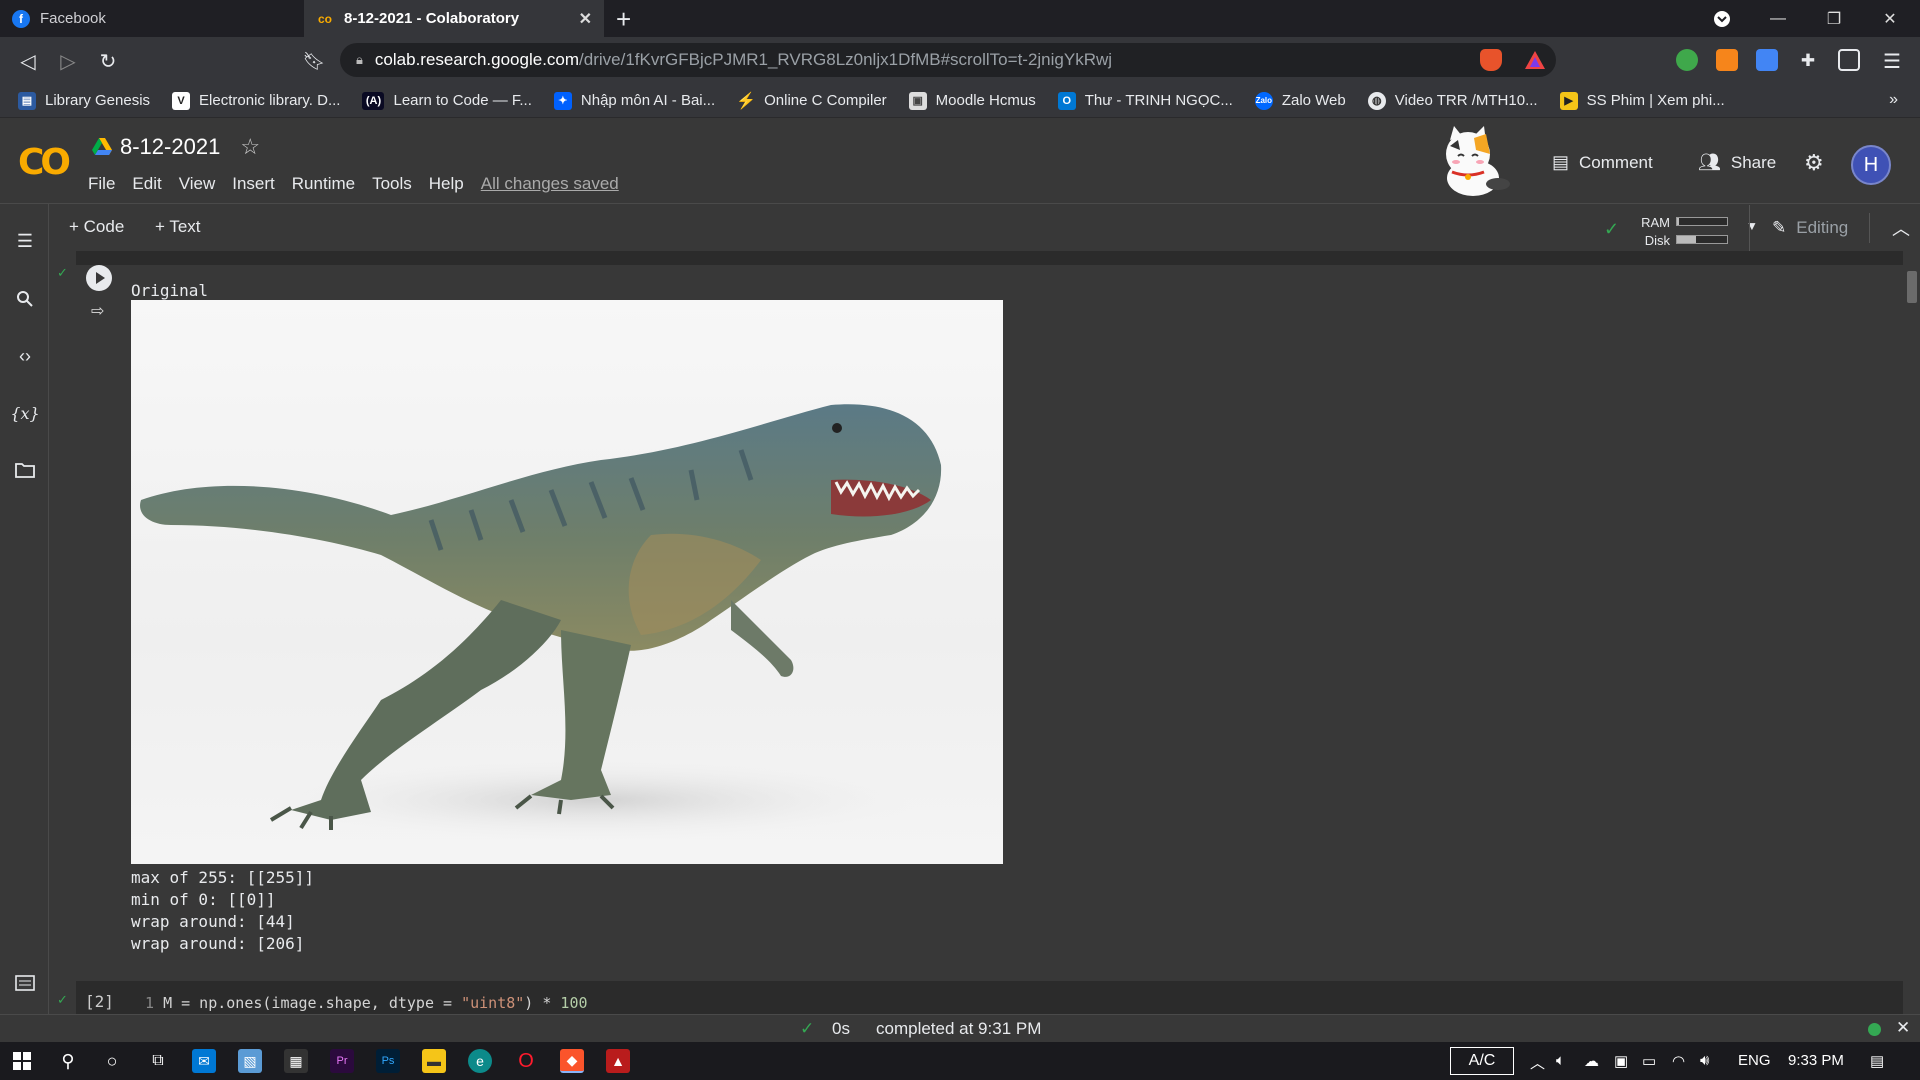 The width and height of the screenshot is (1920, 1080). What do you see at coordinates (1893, 100) in the screenshot?
I see `bookmarks-overflow-icon: »` at bounding box center [1893, 100].